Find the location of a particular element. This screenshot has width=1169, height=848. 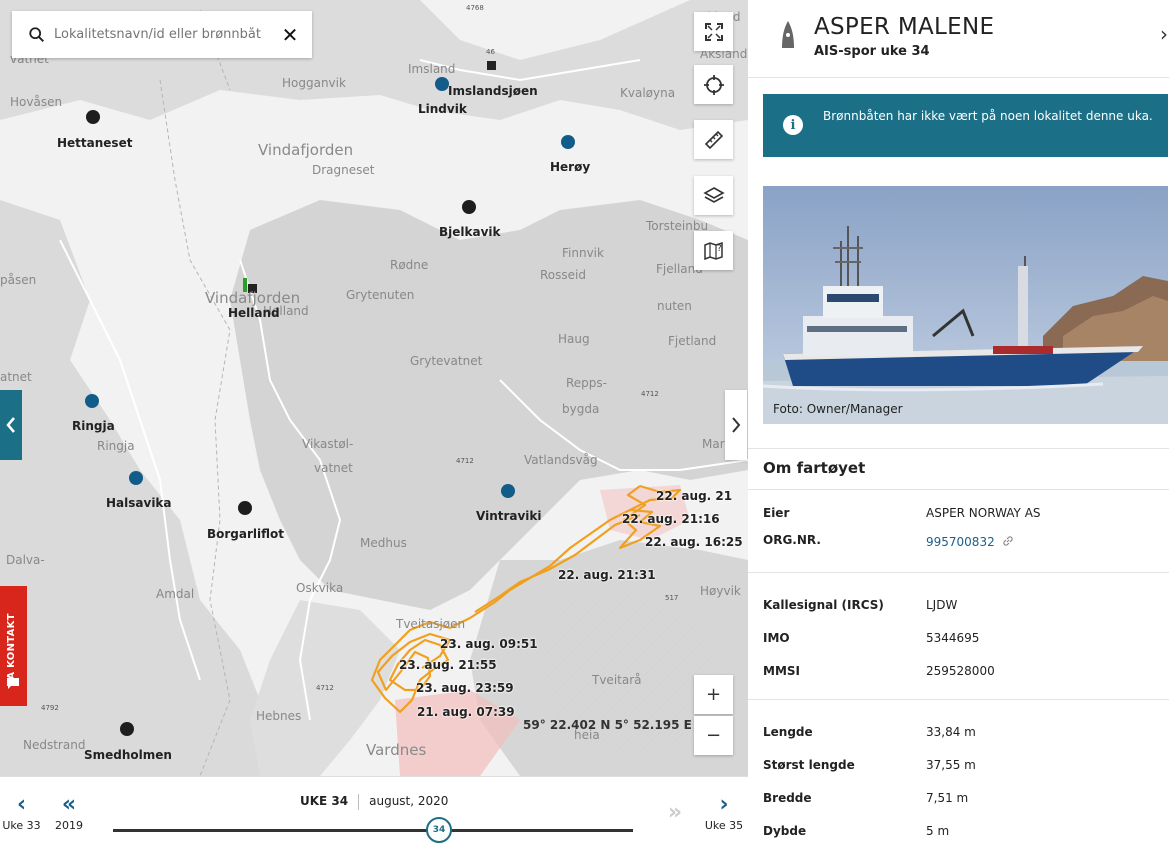

svg-text: 4792 is located at coordinates (50, 708).